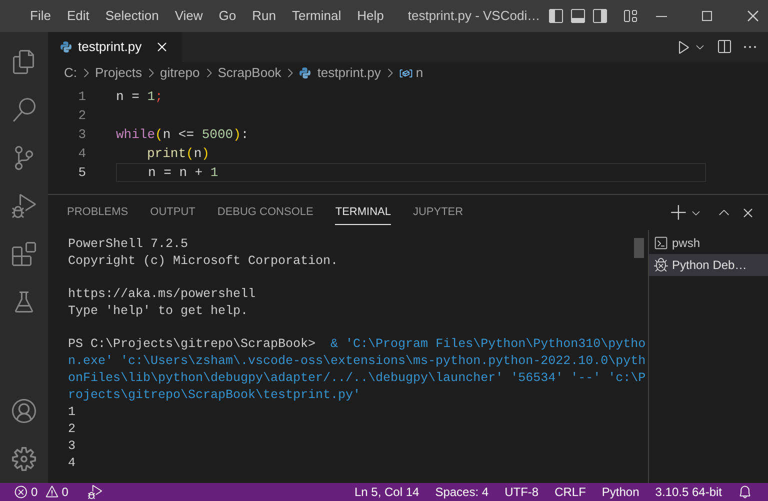 The height and width of the screenshot is (501, 768). I want to click on breadcrumb-item: gitrepo, so click(180, 73).